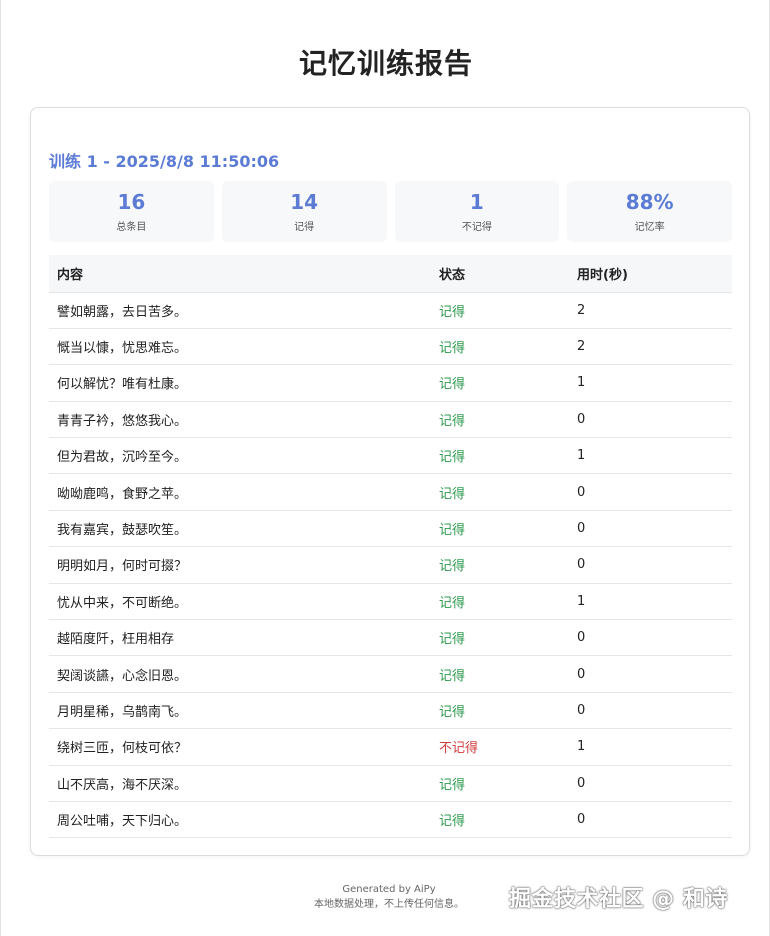  What do you see at coordinates (390, 456) in the screenshot?
I see `table-row: 但为君故，沉吟至今。 记得 1` at bounding box center [390, 456].